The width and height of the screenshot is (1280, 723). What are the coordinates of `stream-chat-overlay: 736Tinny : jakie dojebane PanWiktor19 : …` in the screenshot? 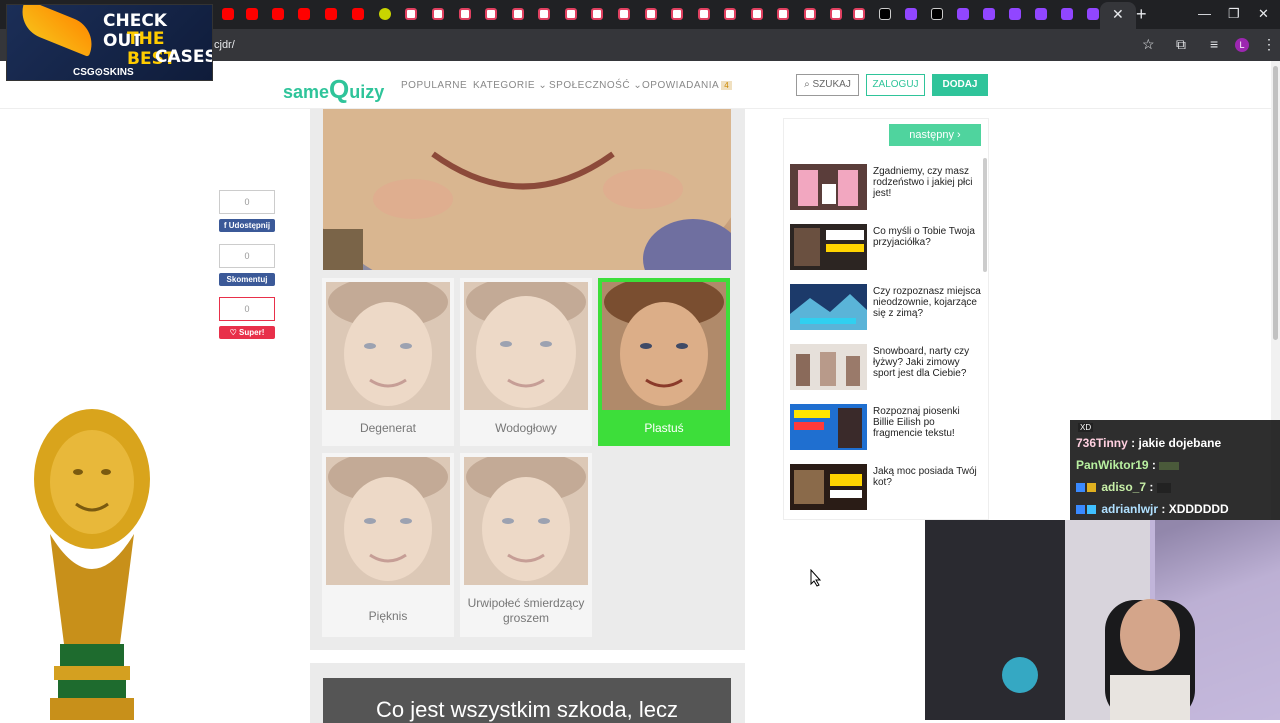 It's located at (1175, 471).